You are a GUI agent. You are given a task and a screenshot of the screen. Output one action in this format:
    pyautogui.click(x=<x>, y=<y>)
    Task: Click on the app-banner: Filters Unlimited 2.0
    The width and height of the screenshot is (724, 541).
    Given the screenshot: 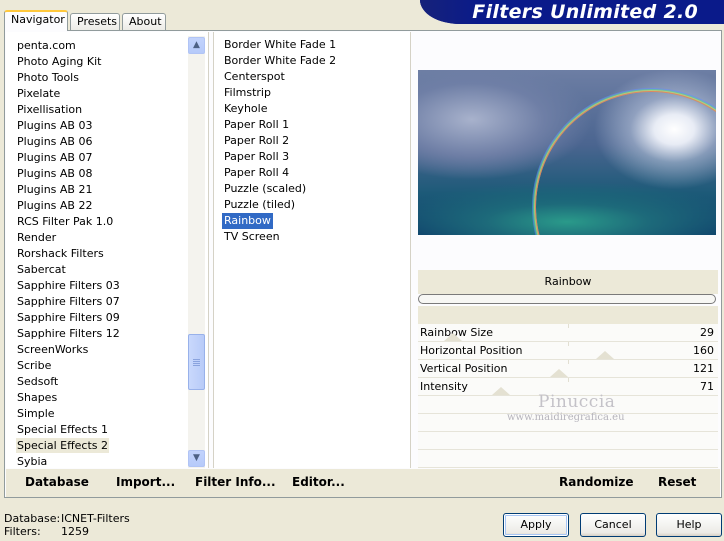 What is the action you would take?
    pyautogui.click(x=572, y=12)
    